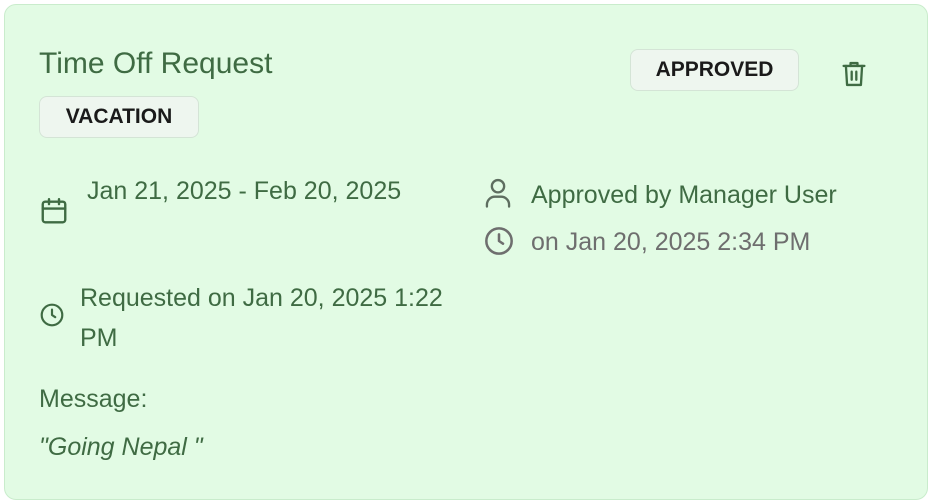 This screenshot has width=932, height=504. I want to click on delete-button, so click(854, 74).